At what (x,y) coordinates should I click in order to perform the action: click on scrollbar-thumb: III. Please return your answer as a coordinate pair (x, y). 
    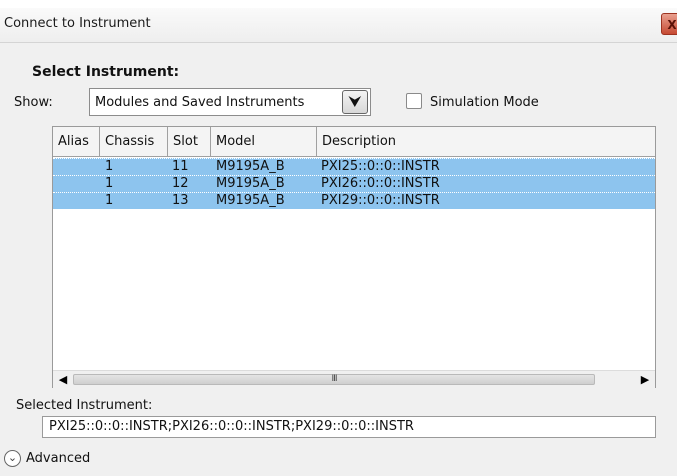
    Looking at the image, I should click on (334, 379).